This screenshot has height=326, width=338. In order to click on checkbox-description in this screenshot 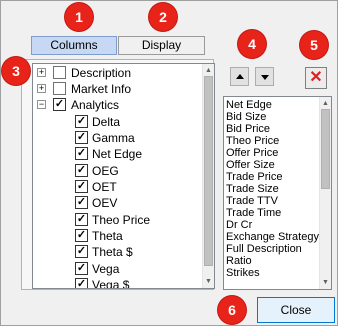, I will do `click(59, 72)`.